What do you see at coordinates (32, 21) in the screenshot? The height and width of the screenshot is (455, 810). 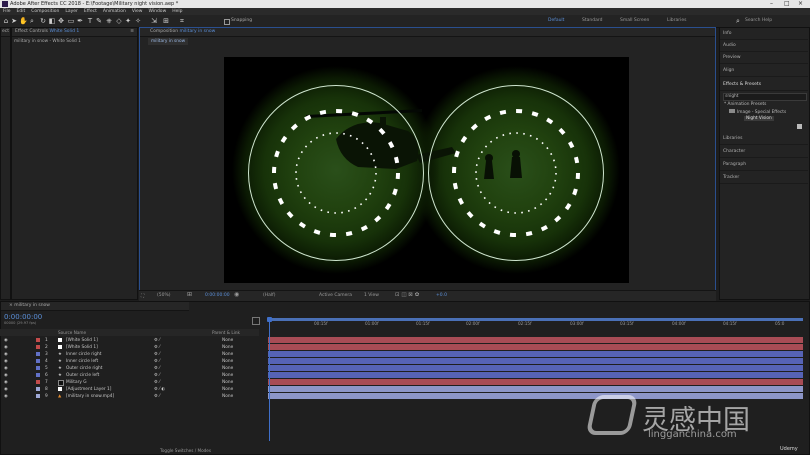 I see `zoom-tool-icon: ⌕` at bounding box center [32, 21].